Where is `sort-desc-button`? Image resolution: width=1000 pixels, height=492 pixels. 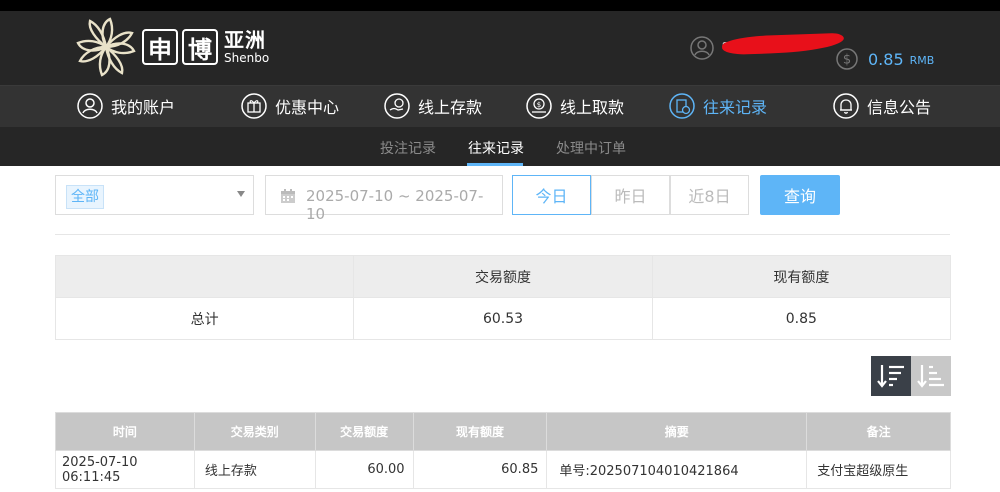 sort-desc-button is located at coordinates (891, 376).